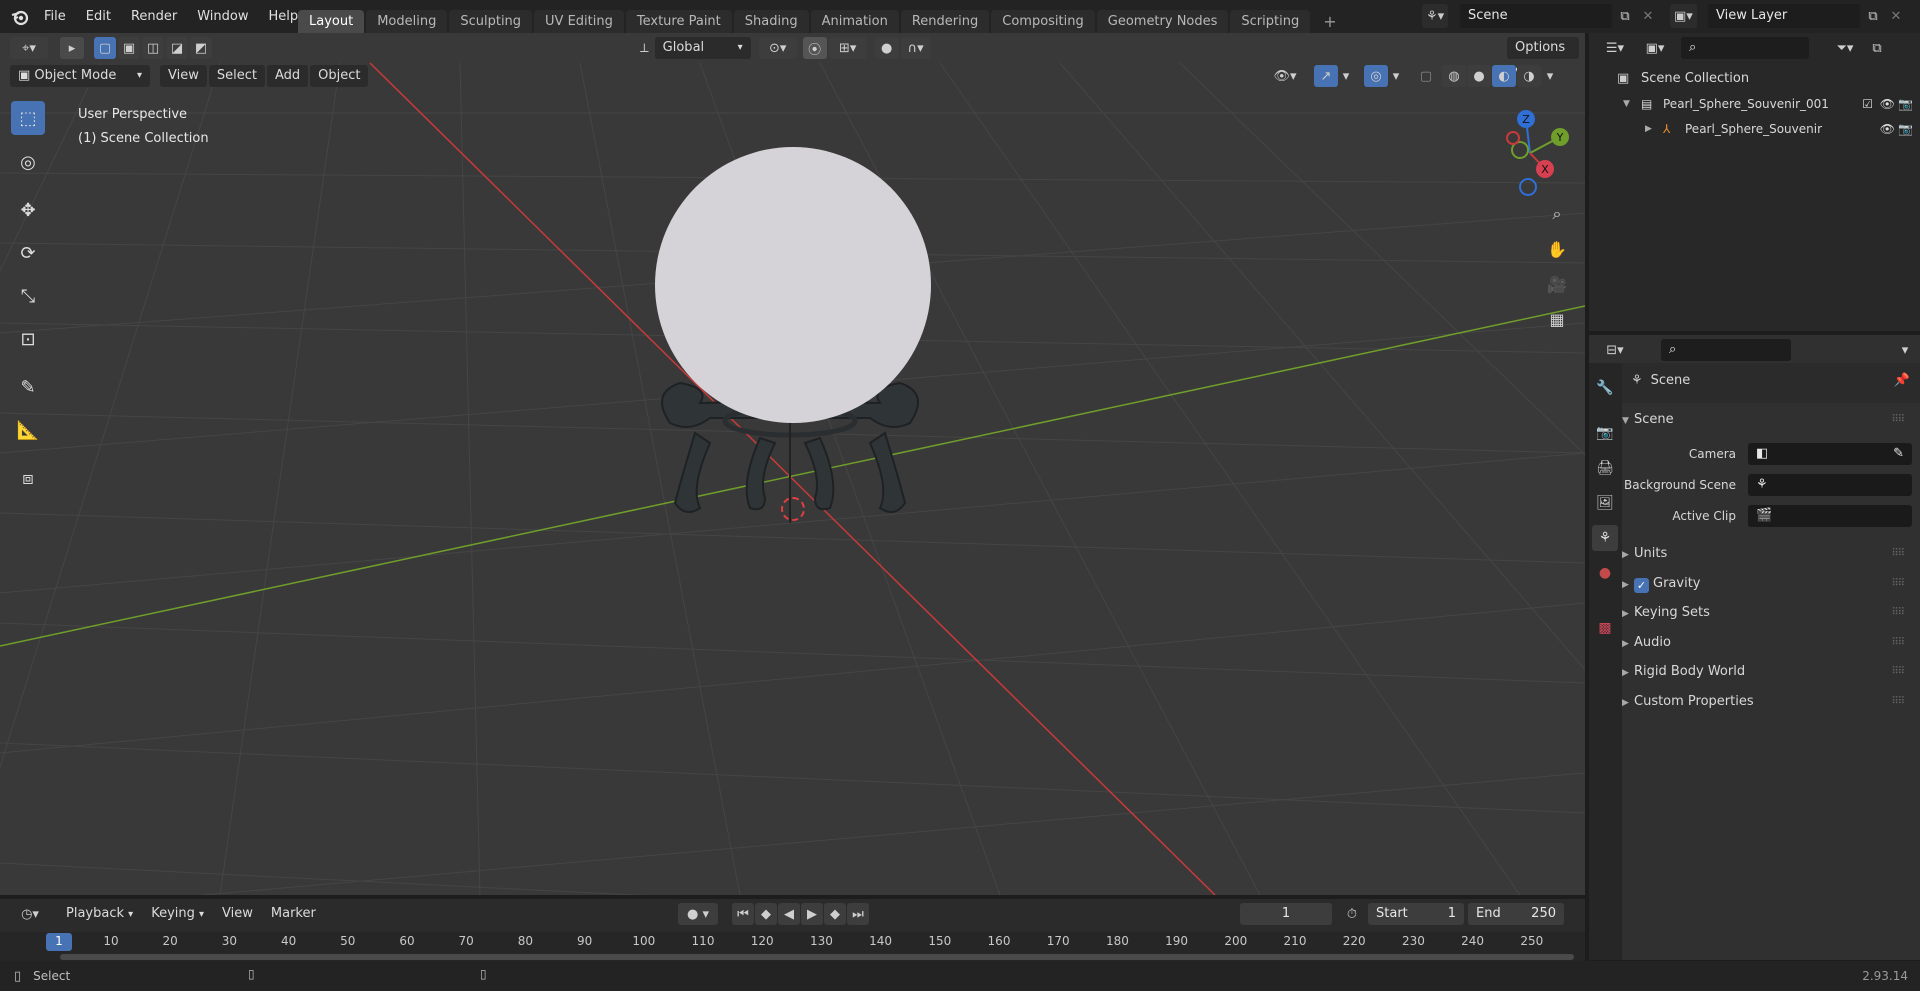 This screenshot has height=991, width=1920. What do you see at coordinates (237, 914) in the screenshot?
I see `timeline-menu-view: View` at bounding box center [237, 914].